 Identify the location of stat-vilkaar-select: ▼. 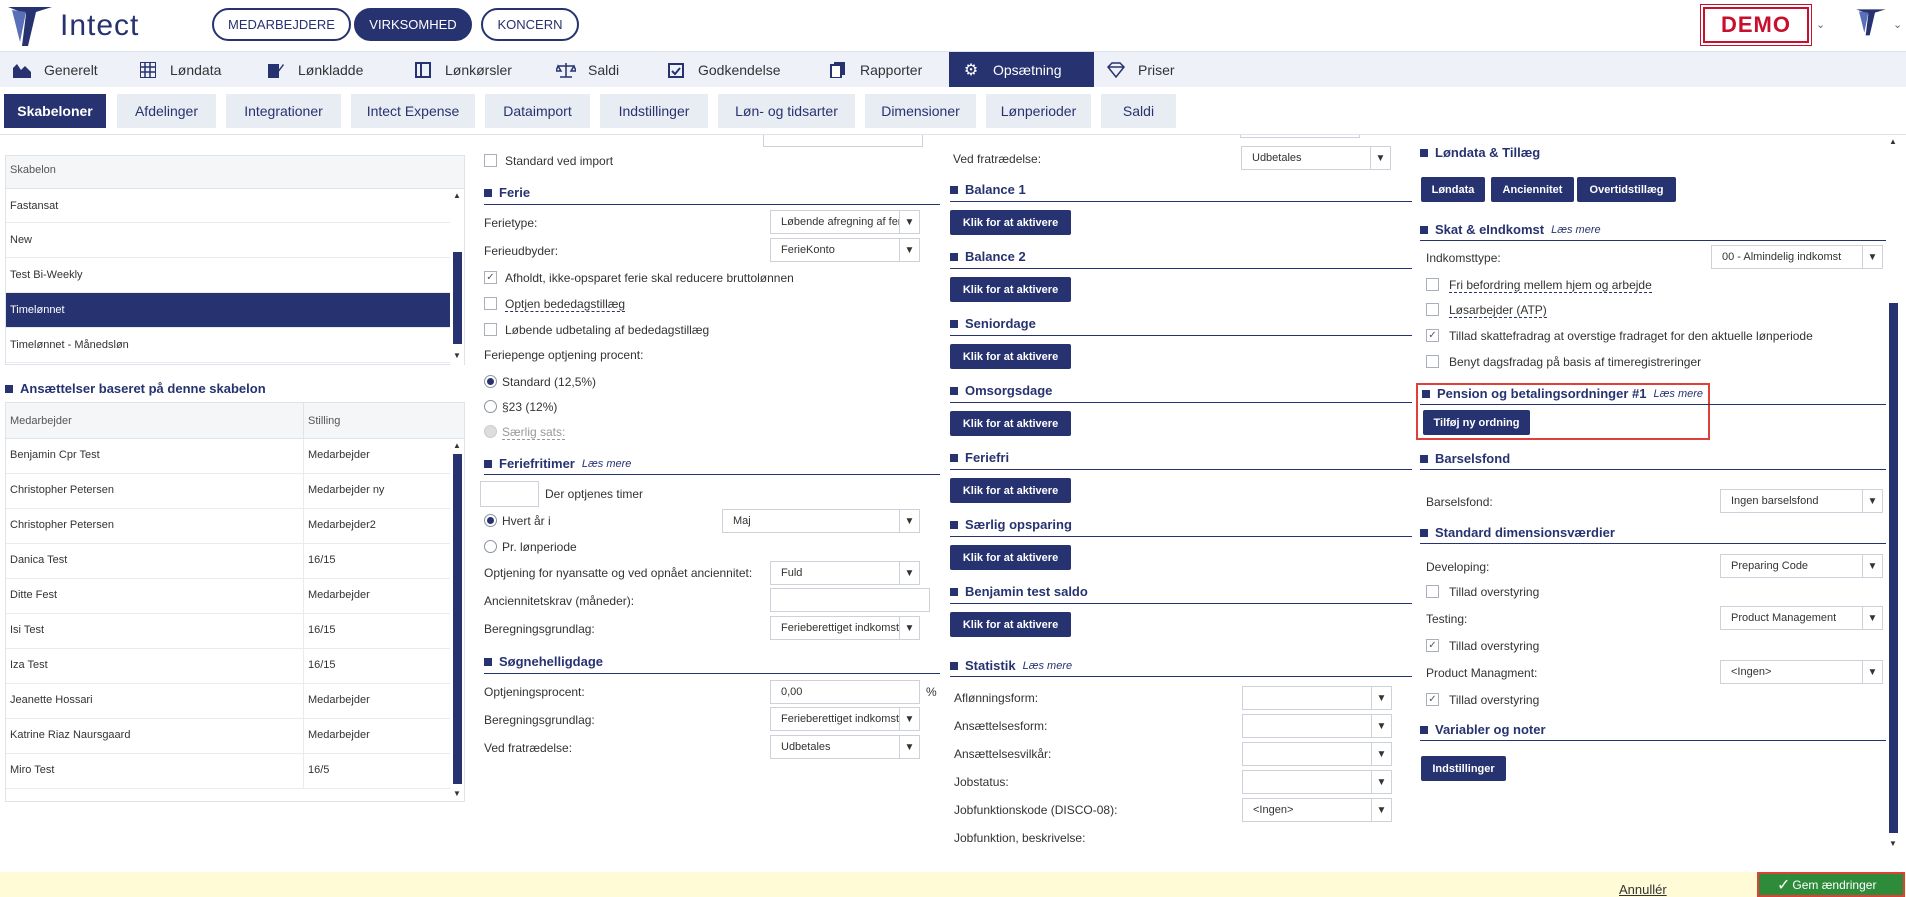
(1317, 754).